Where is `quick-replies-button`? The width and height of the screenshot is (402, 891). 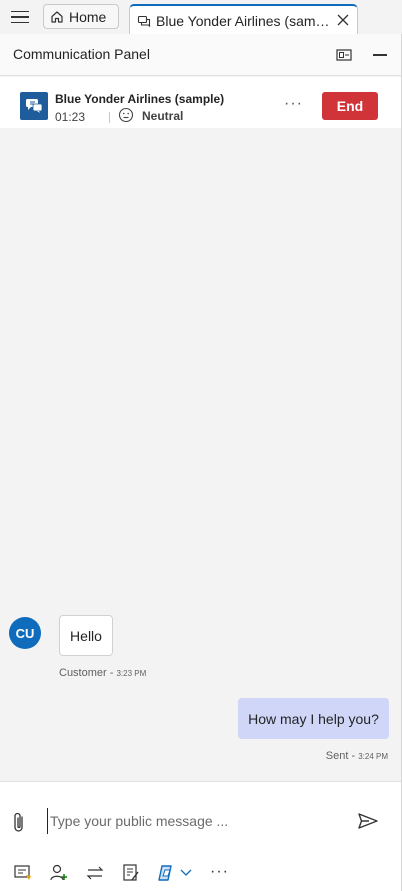
quick-replies-button is located at coordinates (23, 873).